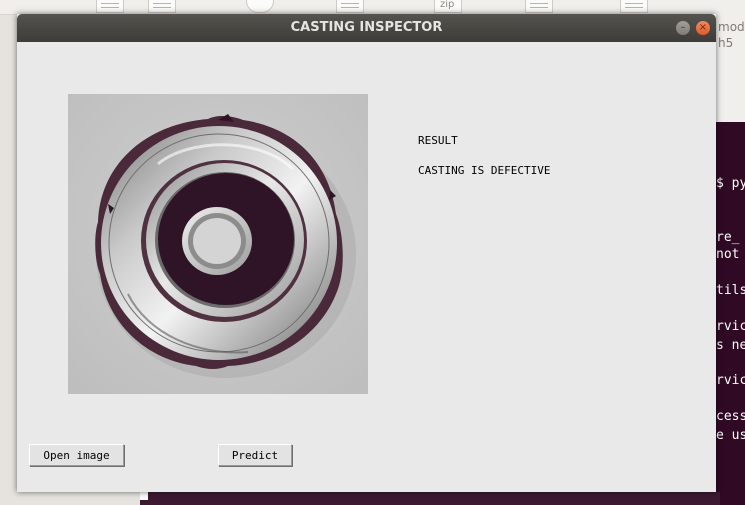  Describe the element at coordinates (730, 183) in the screenshot. I see `terminal-line: $ py` at that location.